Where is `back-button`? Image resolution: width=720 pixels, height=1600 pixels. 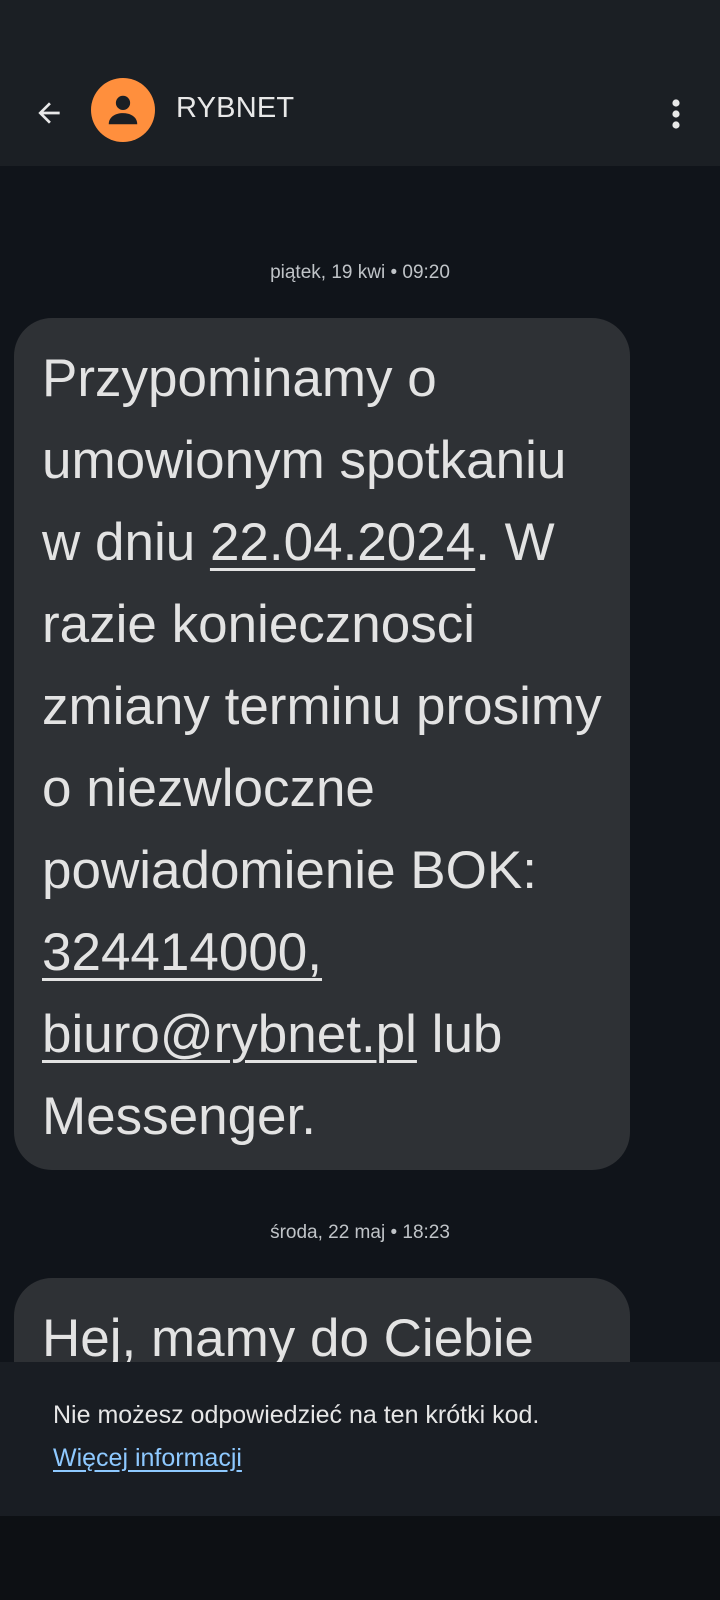
back-button is located at coordinates (49, 113).